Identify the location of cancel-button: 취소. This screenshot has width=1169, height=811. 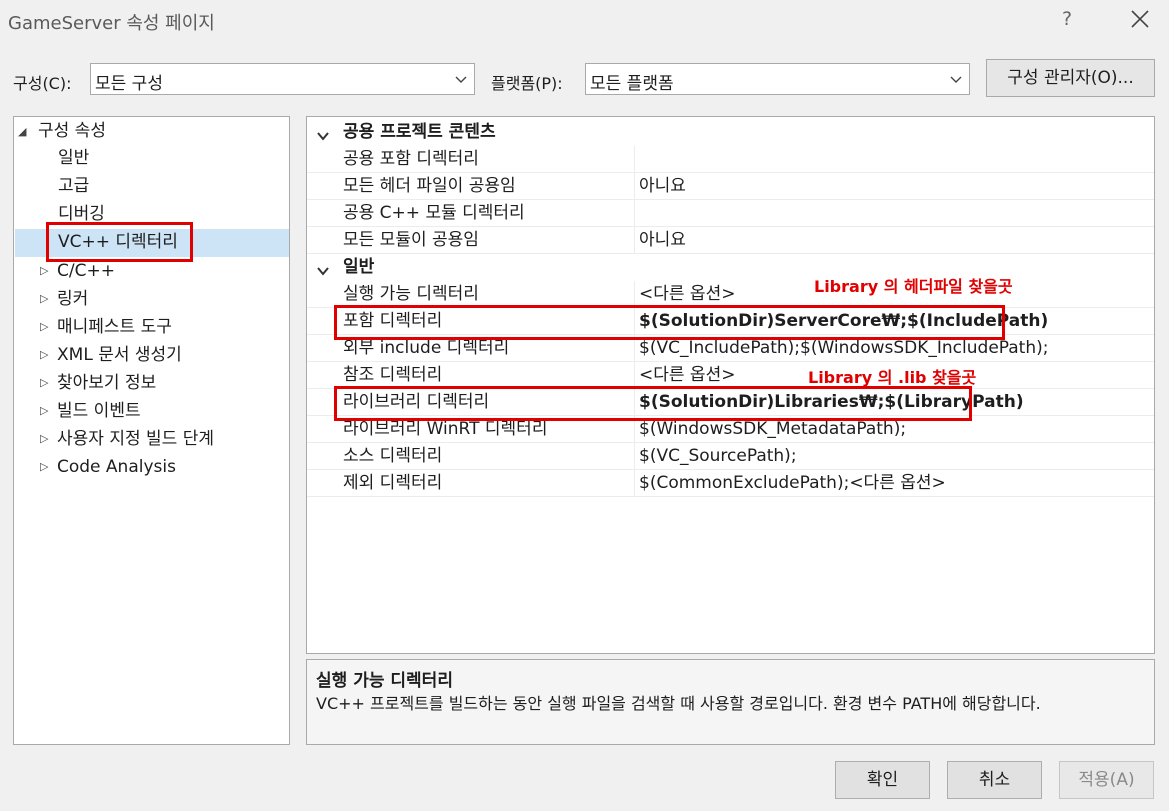
(994, 780).